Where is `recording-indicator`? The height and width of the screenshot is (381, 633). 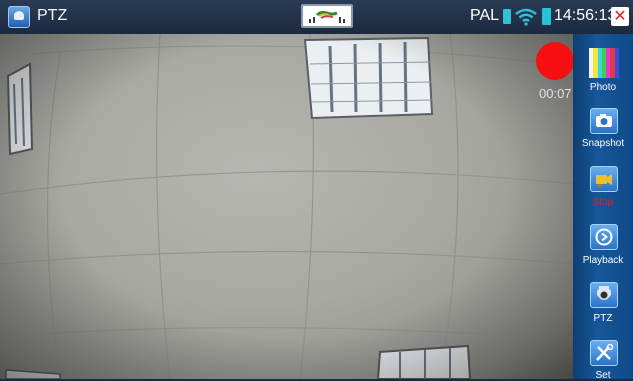 recording-indicator is located at coordinates (555, 61).